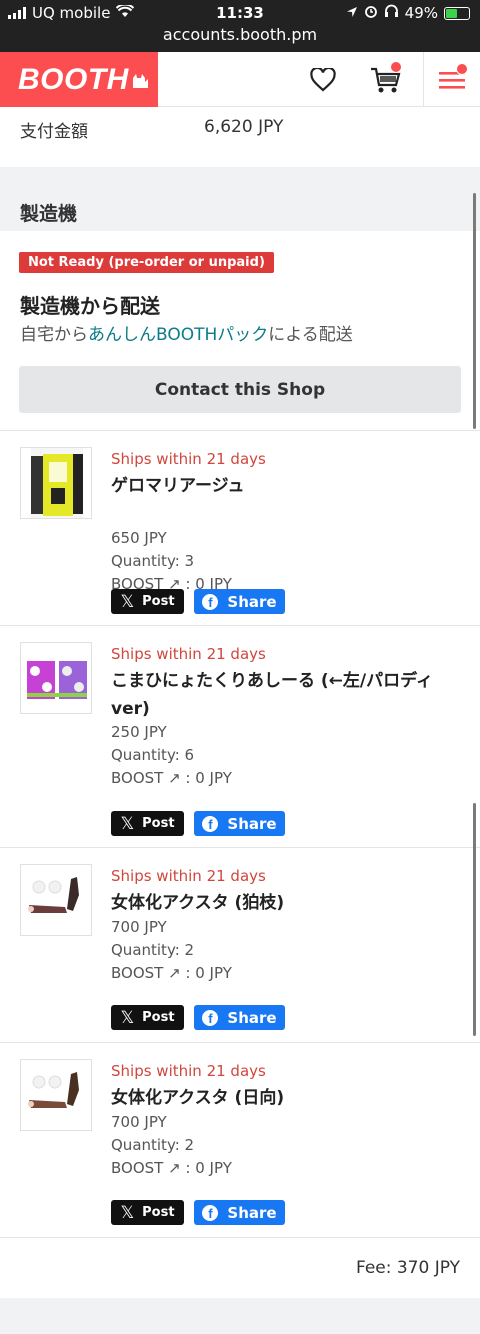 The width and height of the screenshot is (480, 1334). What do you see at coordinates (240, 199) in the screenshot?
I see `section-header: 製造機` at bounding box center [240, 199].